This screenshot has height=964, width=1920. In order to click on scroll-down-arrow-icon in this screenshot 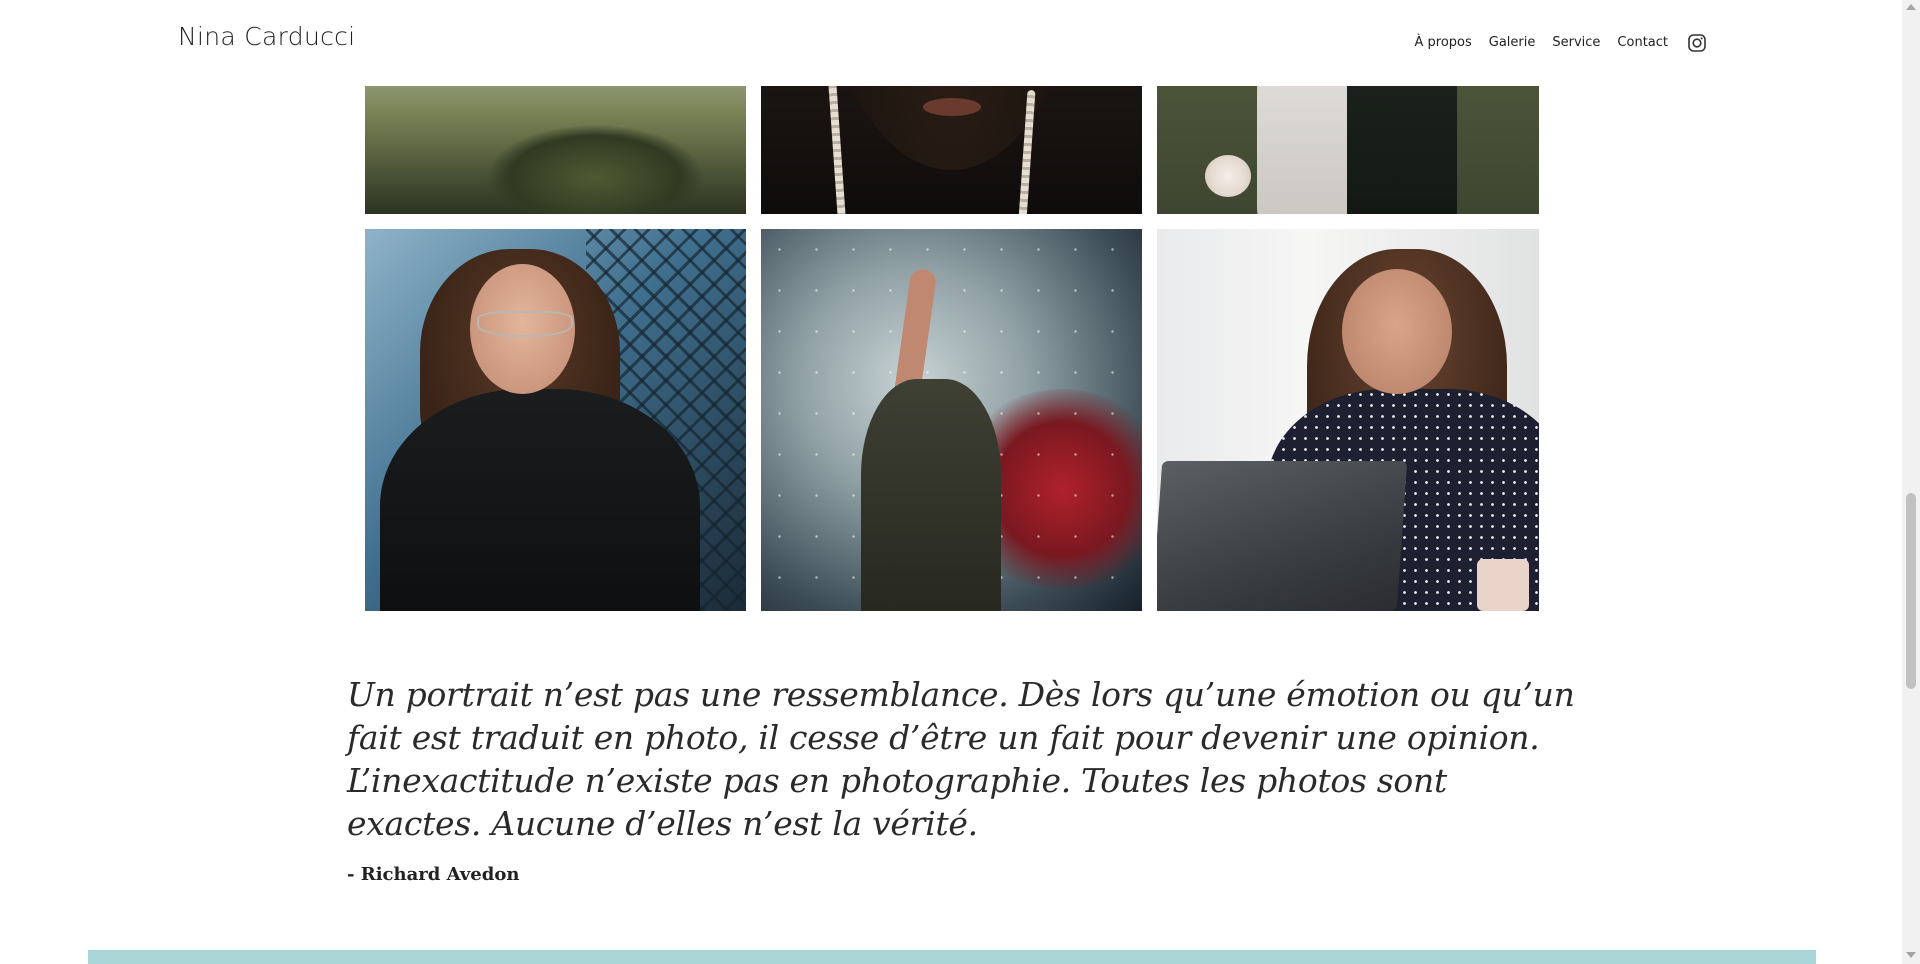, I will do `click(1911, 955)`.